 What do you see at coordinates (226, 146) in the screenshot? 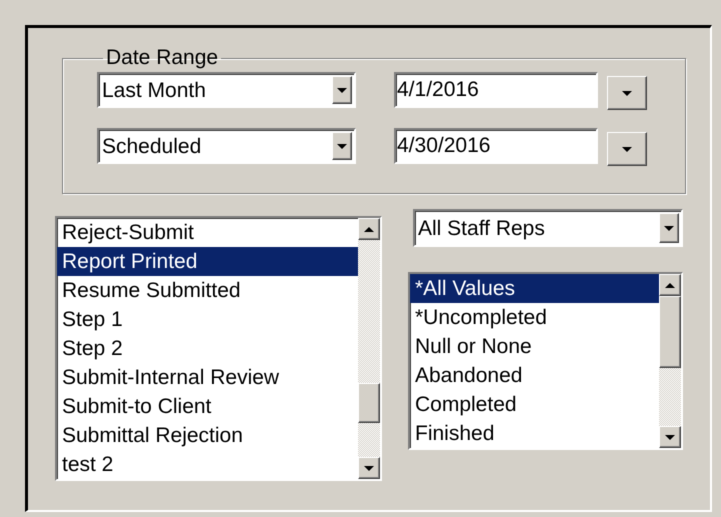
I see `dropdown: Scheduled` at bounding box center [226, 146].